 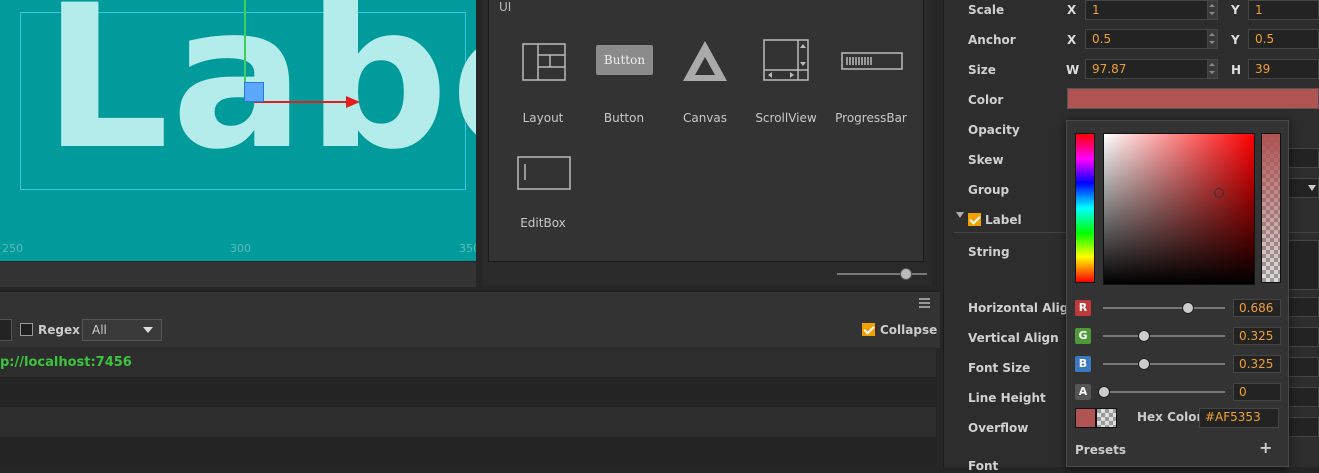 I want to click on channel-b-handle, so click(x=1143, y=364).